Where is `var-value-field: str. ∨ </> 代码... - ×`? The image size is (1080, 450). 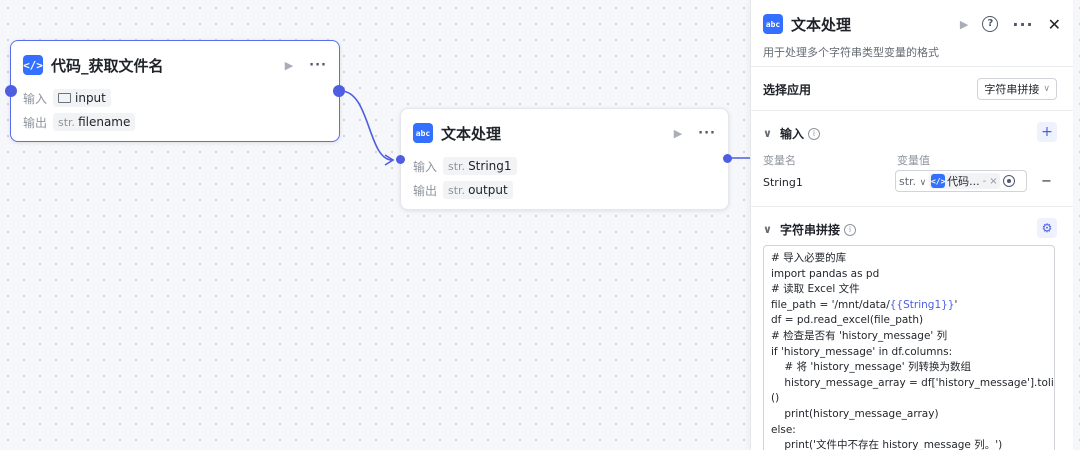 var-value-field: str. ∨ </> 代码... - × is located at coordinates (961, 181).